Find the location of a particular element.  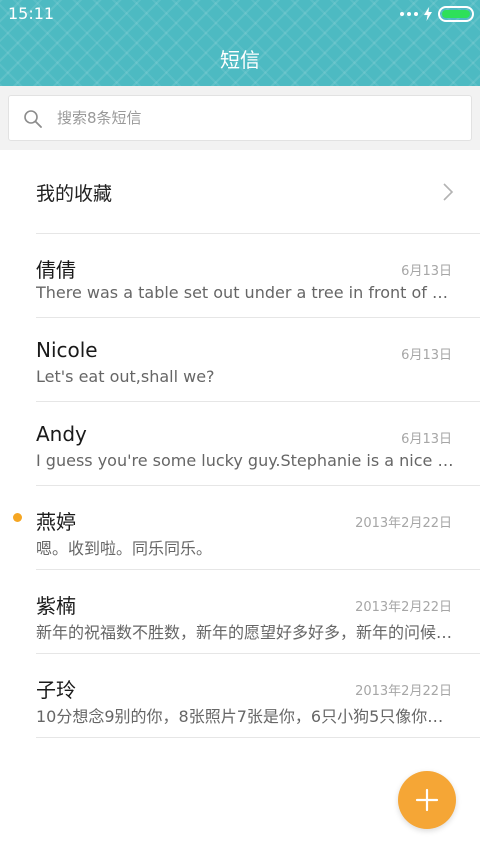

search-input is located at coordinates (255, 118).